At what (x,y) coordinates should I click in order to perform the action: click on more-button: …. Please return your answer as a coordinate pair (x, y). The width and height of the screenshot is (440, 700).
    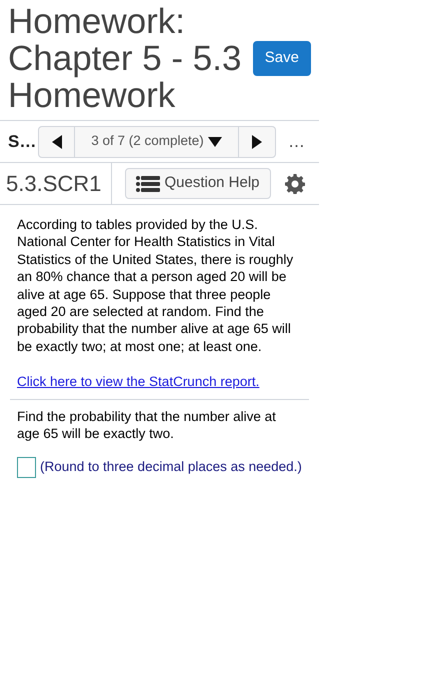
    Looking at the image, I should click on (296, 141).